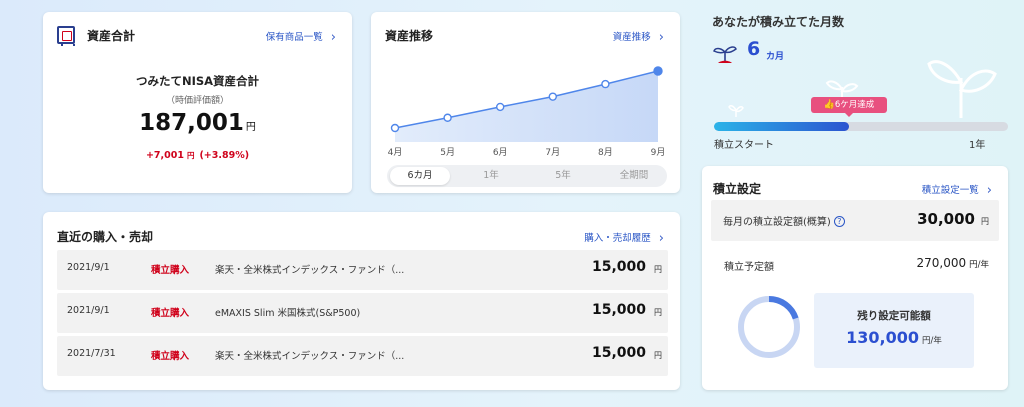 The height and width of the screenshot is (407, 1024). I want to click on holdings-list-link: 保有商品一覧 ›, so click(301, 37).